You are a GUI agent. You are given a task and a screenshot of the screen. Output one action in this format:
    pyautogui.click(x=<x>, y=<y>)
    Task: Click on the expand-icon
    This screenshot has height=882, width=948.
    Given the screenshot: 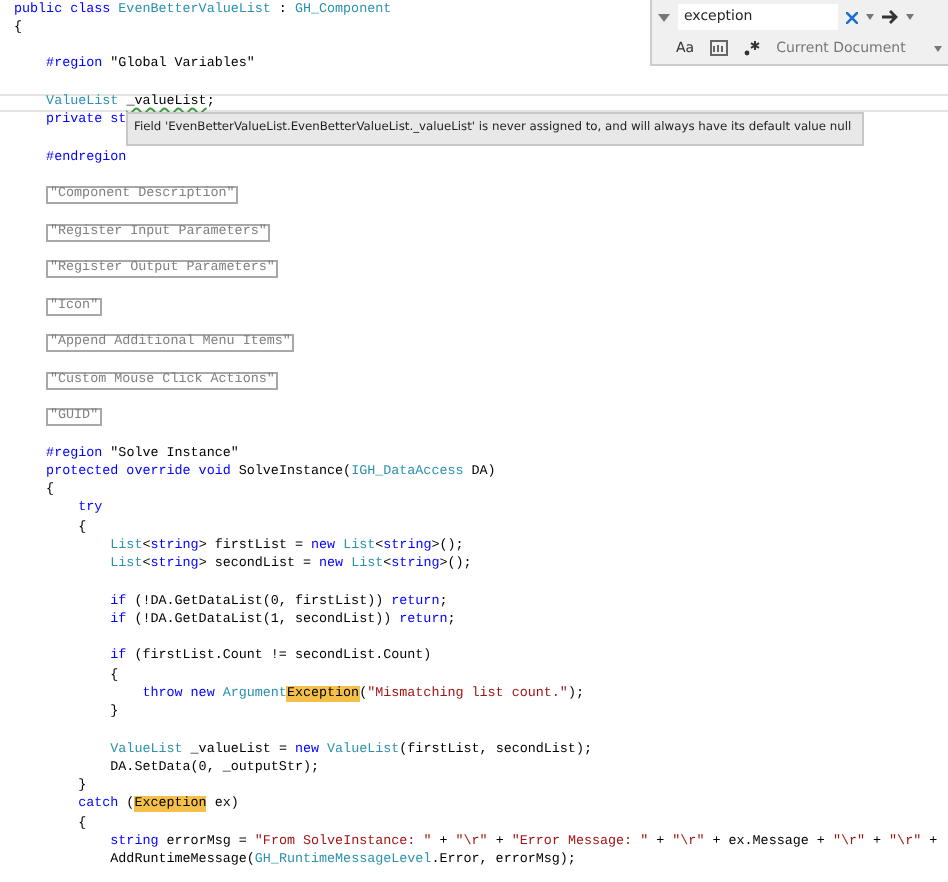 What is the action you would take?
    pyautogui.click(x=664, y=17)
    